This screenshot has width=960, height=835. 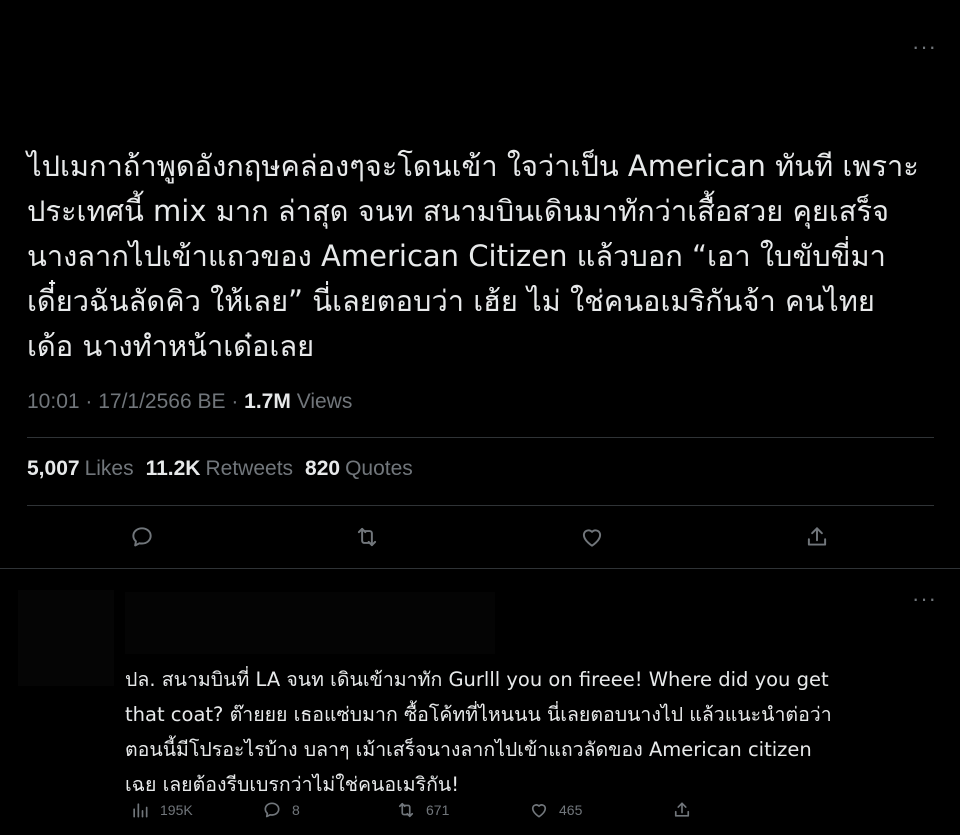 What do you see at coordinates (173, 468) in the screenshot?
I see `retweets-count: 11.2K` at bounding box center [173, 468].